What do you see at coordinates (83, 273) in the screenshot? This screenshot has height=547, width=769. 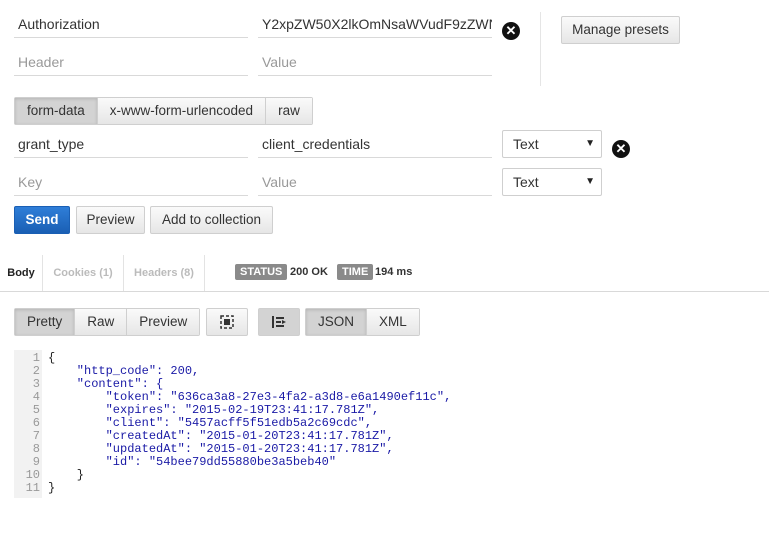 I see `tab-cookies: Cookies (1)` at bounding box center [83, 273].